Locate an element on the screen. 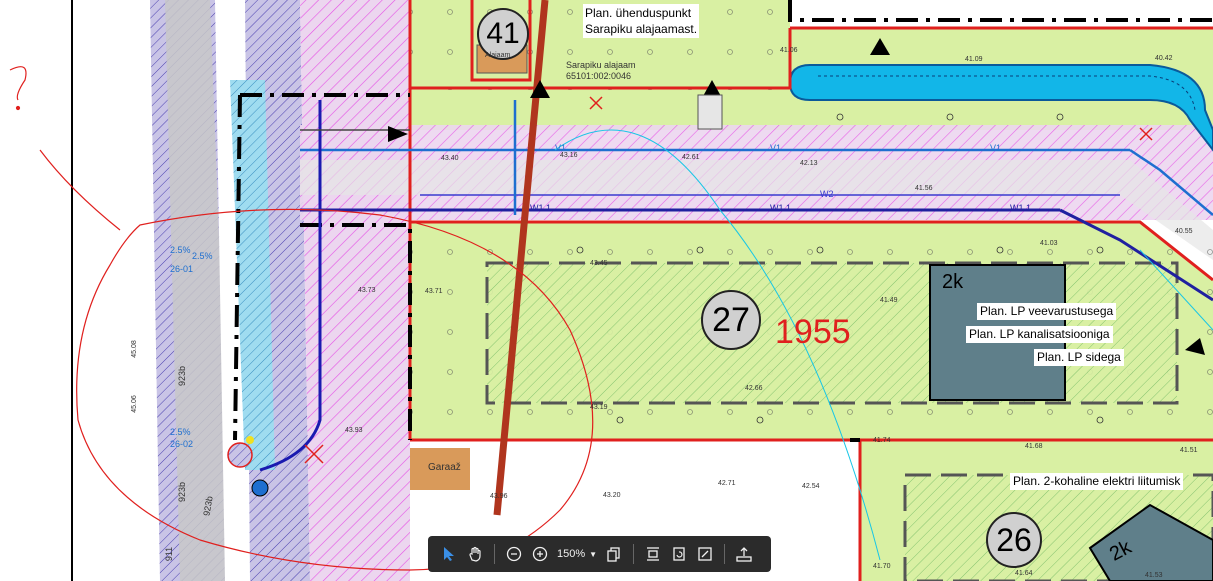 This screenshot has height=581, width=1213. callout-sewer: Plan. LP kanalisatsiooniga is located at coordinates (1039, 334).